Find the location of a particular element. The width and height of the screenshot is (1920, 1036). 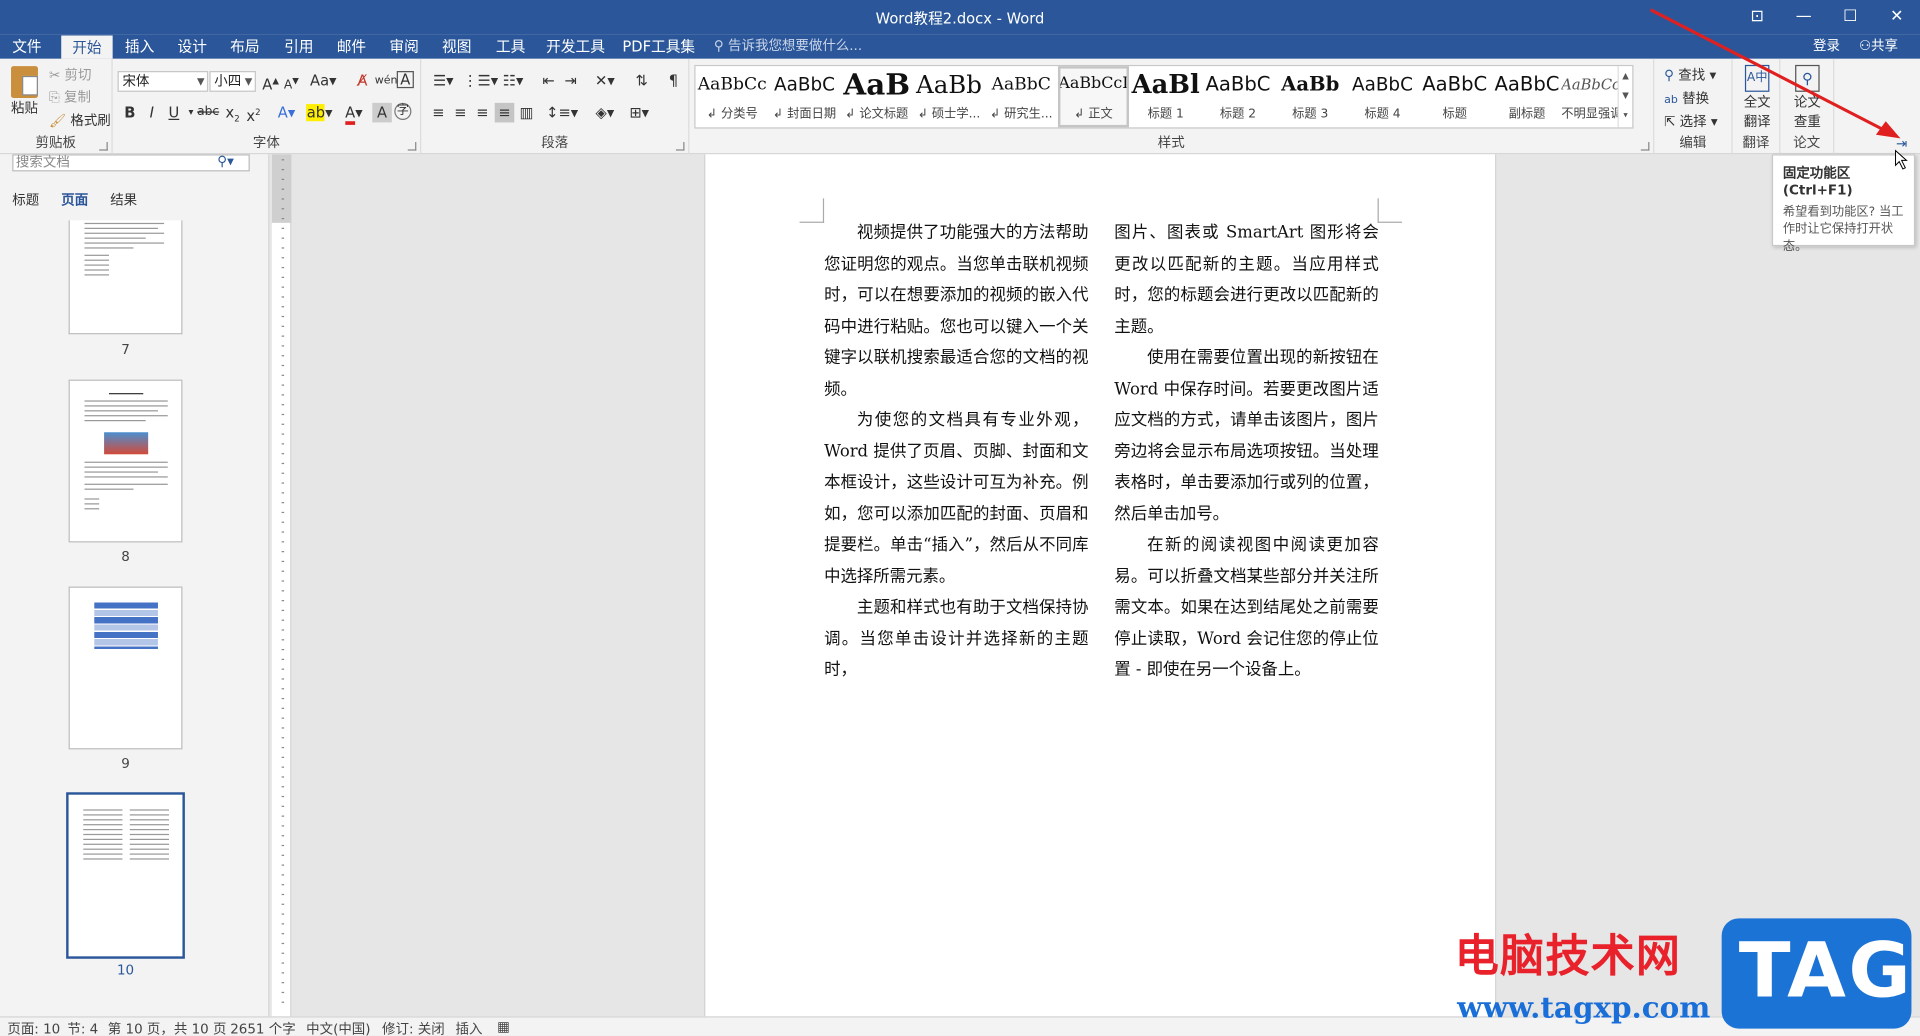

styles-launcher is located at coordinates (1645, 146).